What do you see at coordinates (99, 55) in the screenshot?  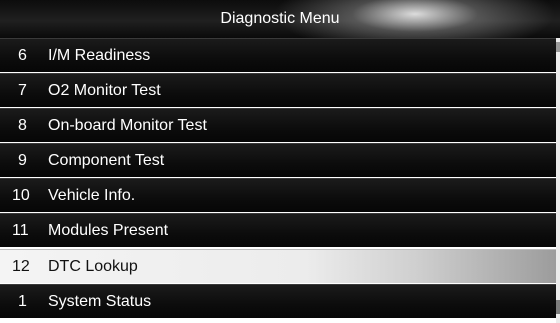 I see `menu-item-label: I/M Readiness` at bounding box center [99, 55].